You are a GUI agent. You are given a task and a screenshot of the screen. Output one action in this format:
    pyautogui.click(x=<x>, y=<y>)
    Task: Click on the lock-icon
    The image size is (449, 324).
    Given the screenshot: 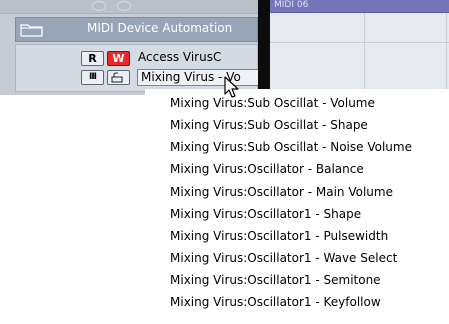 What is the action you would take?
    pyautogui.click(x=117, y=77)
    